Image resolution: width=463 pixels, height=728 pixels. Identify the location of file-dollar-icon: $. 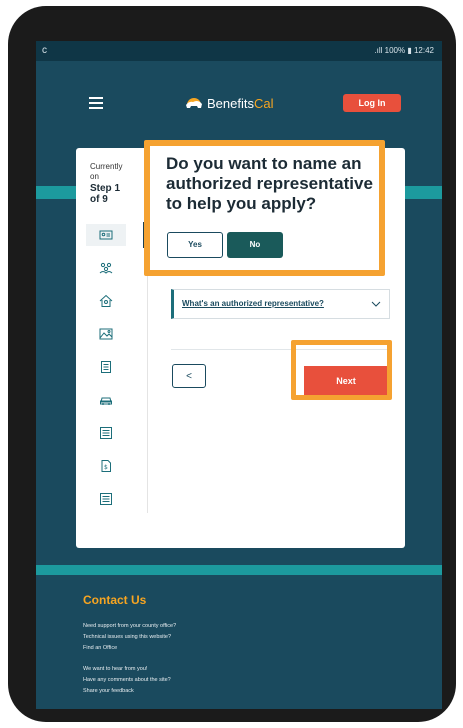
(106, 466).